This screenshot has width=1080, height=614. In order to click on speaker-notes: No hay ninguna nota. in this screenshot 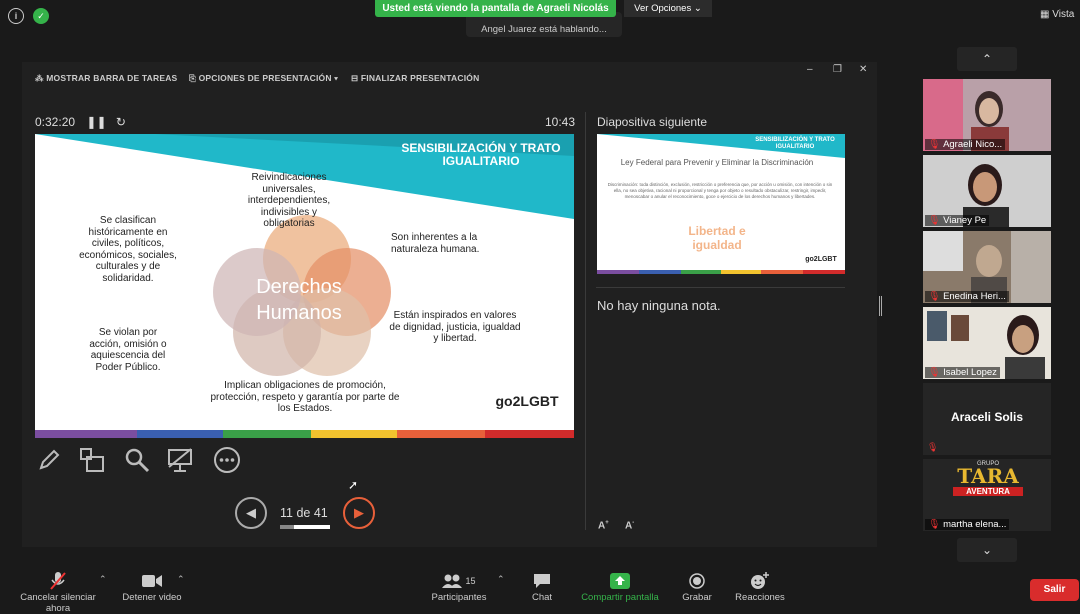, I will do `click(659, 305)`.